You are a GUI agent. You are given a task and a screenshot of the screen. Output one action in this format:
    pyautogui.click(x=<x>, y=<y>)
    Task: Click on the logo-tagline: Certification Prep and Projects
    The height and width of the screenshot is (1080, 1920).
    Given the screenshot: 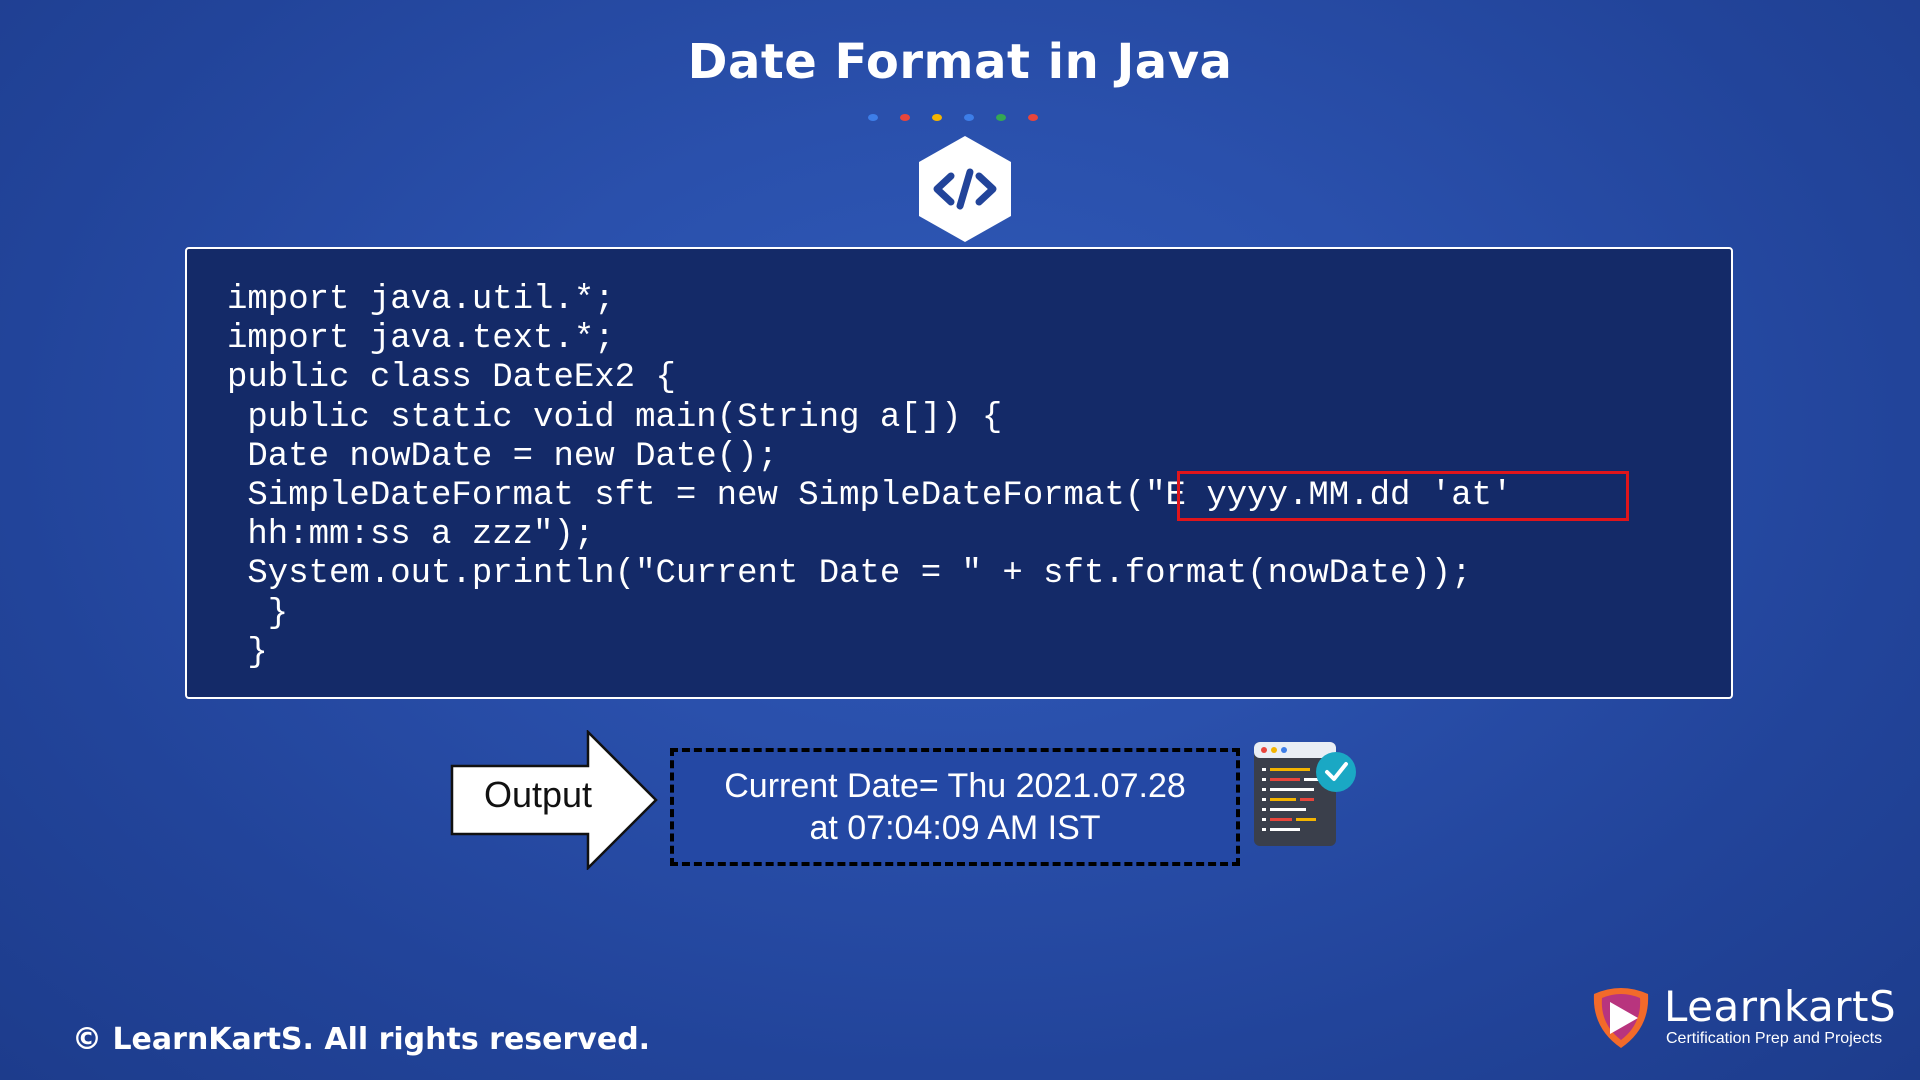 What is the action you would take?
    pyautogui.click(x=1774, y=1038)
    